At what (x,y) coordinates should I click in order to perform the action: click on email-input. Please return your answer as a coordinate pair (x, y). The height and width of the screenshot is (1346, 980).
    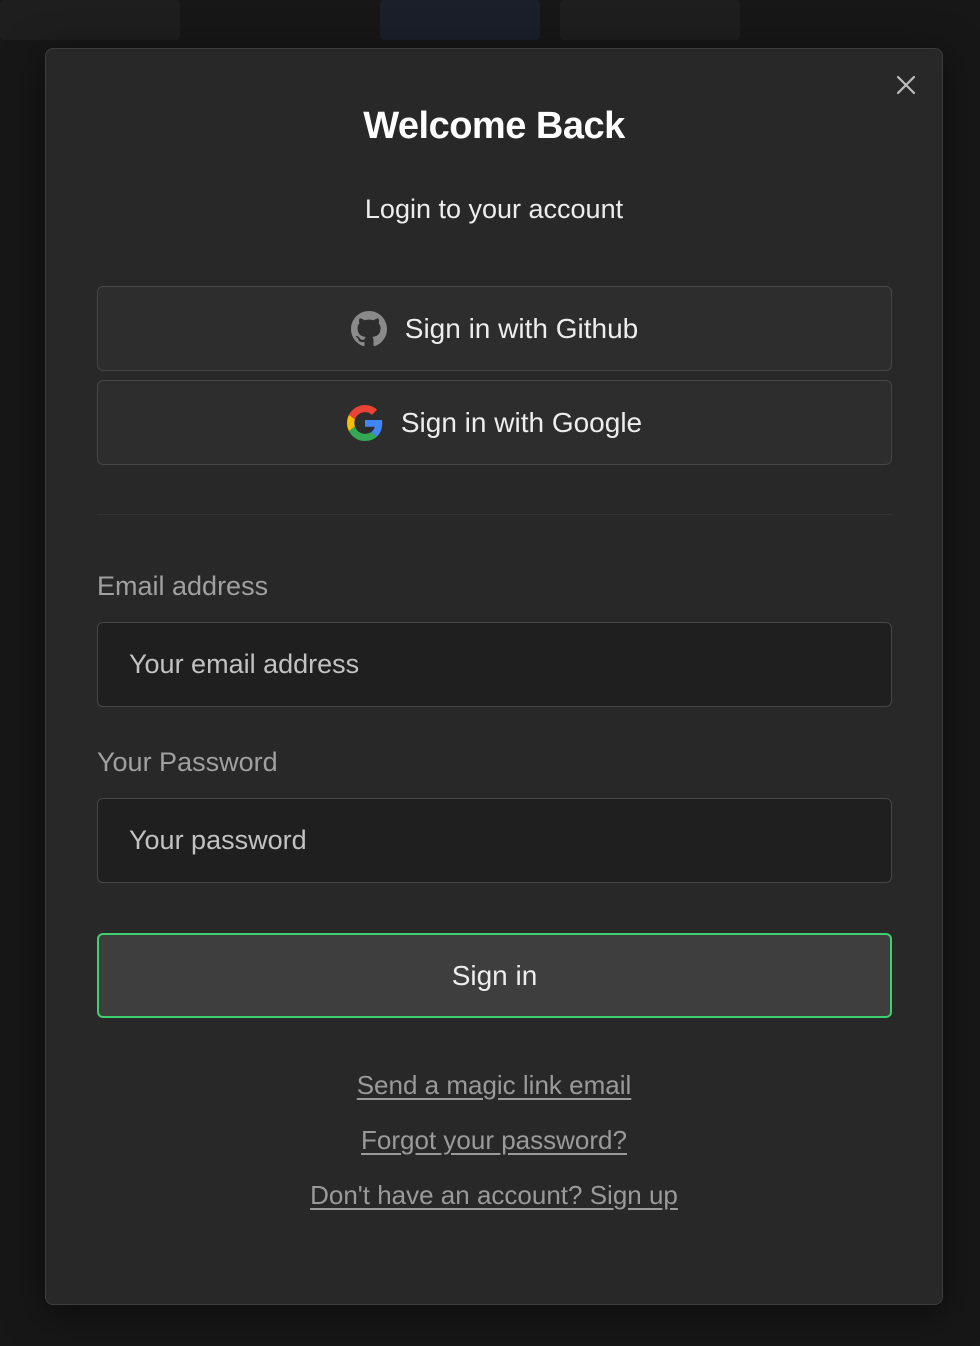
    Looking at the image, I should click on (494, 664).